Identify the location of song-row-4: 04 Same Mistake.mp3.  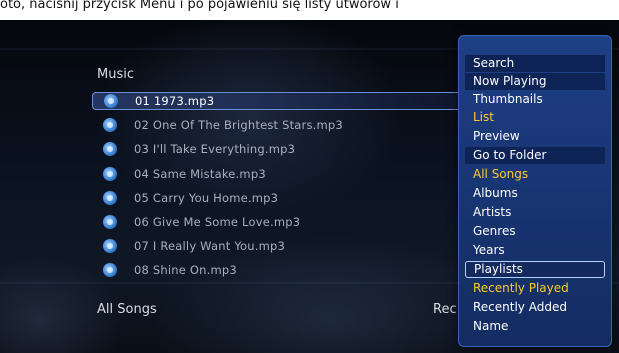
(277, 174).